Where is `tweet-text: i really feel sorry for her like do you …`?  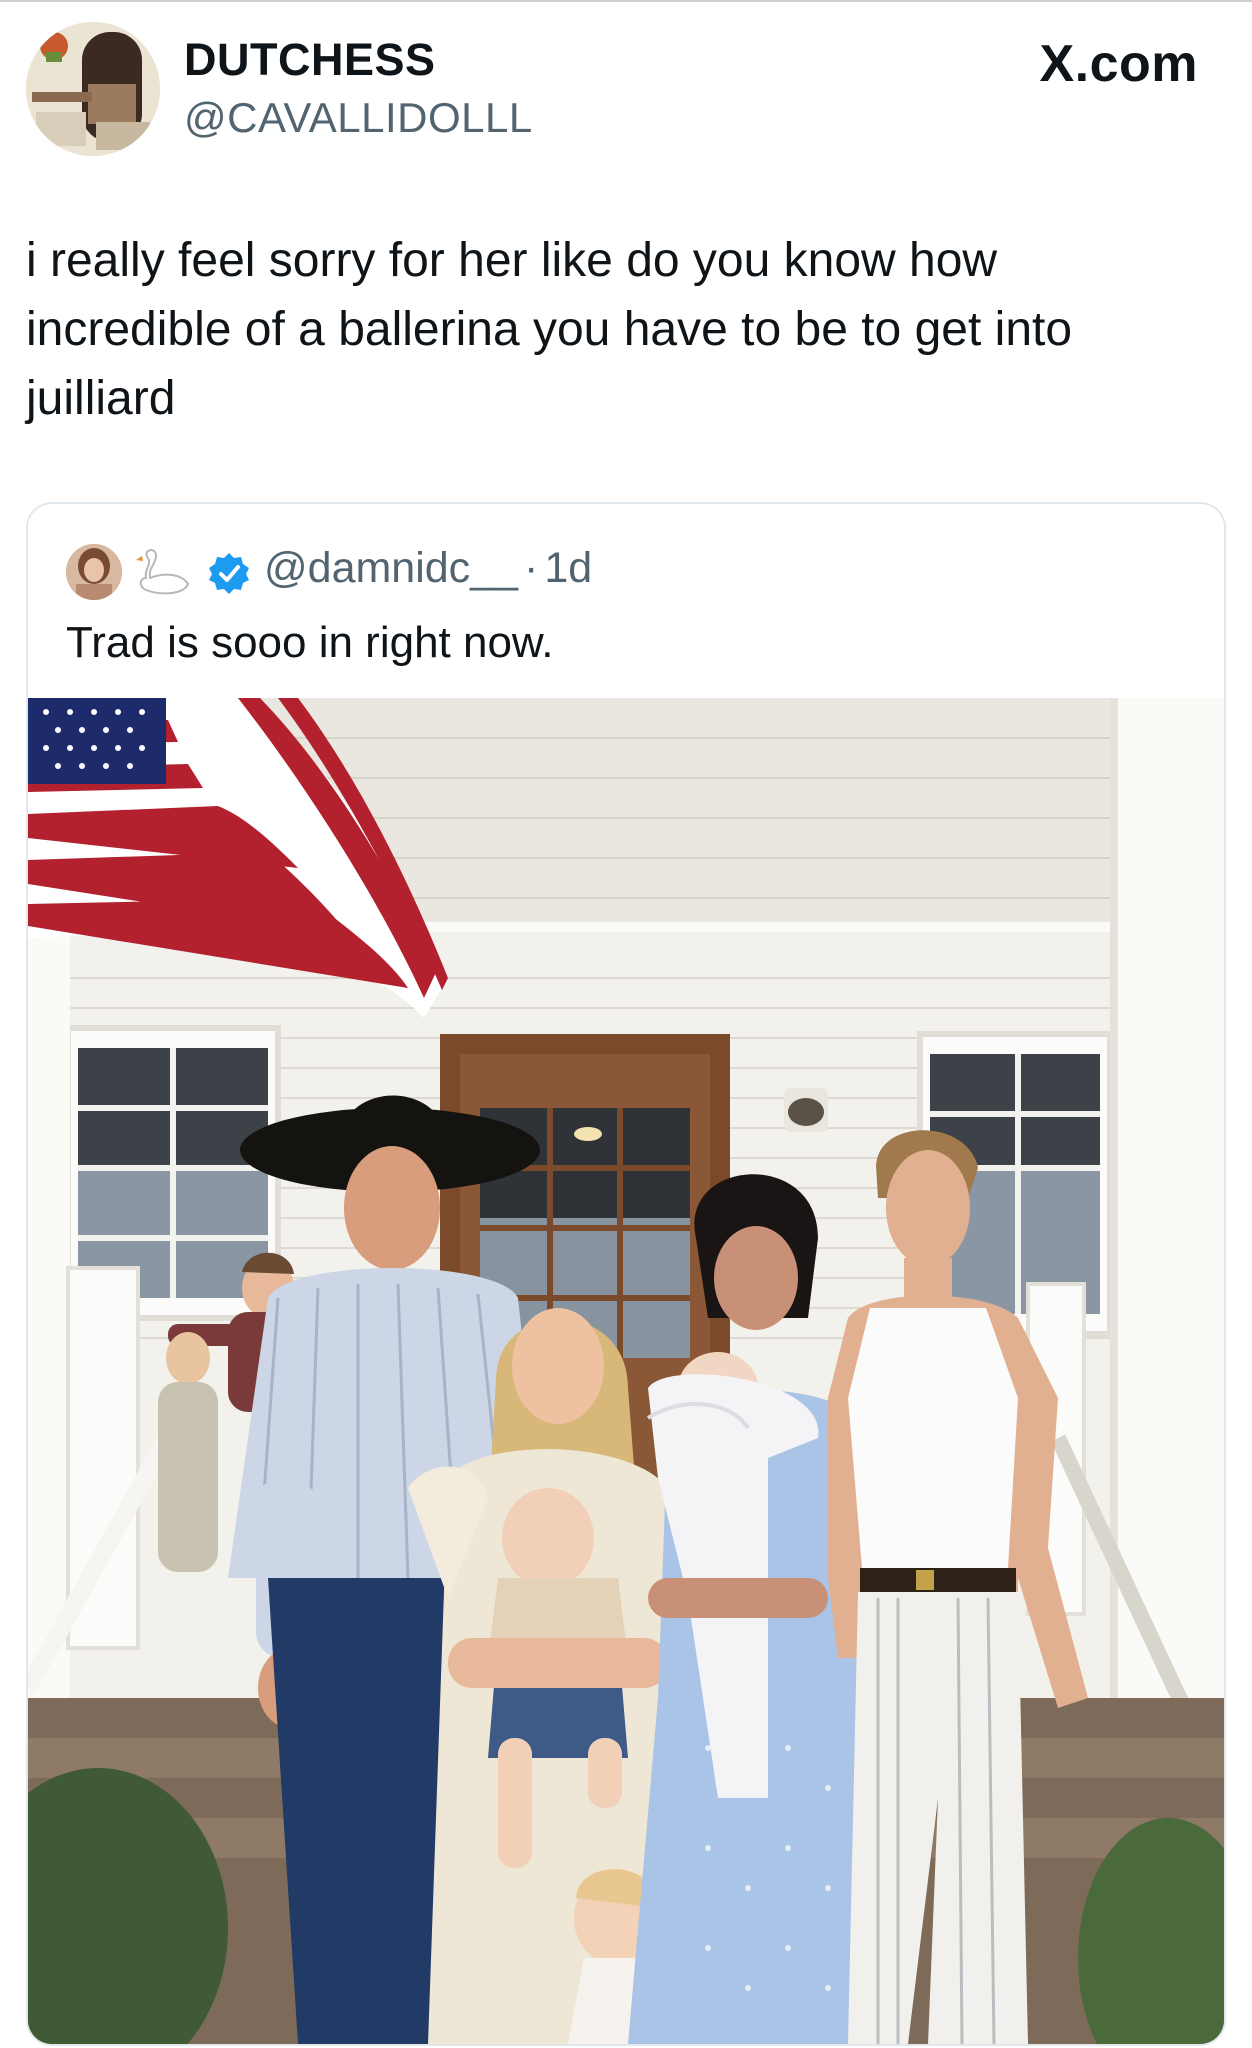
tweet-text: i really feel sorry for her like do you … is located at coordinates (549, 329).